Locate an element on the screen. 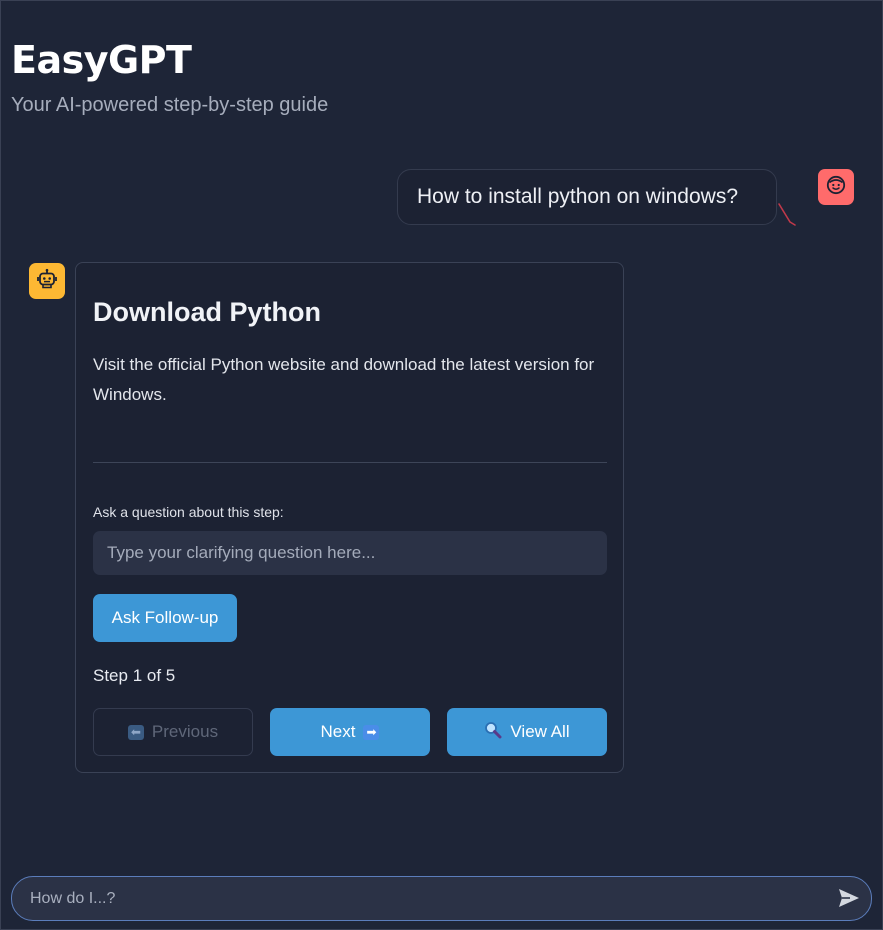  previous-label: Previous is located at coordinates (185, 731).